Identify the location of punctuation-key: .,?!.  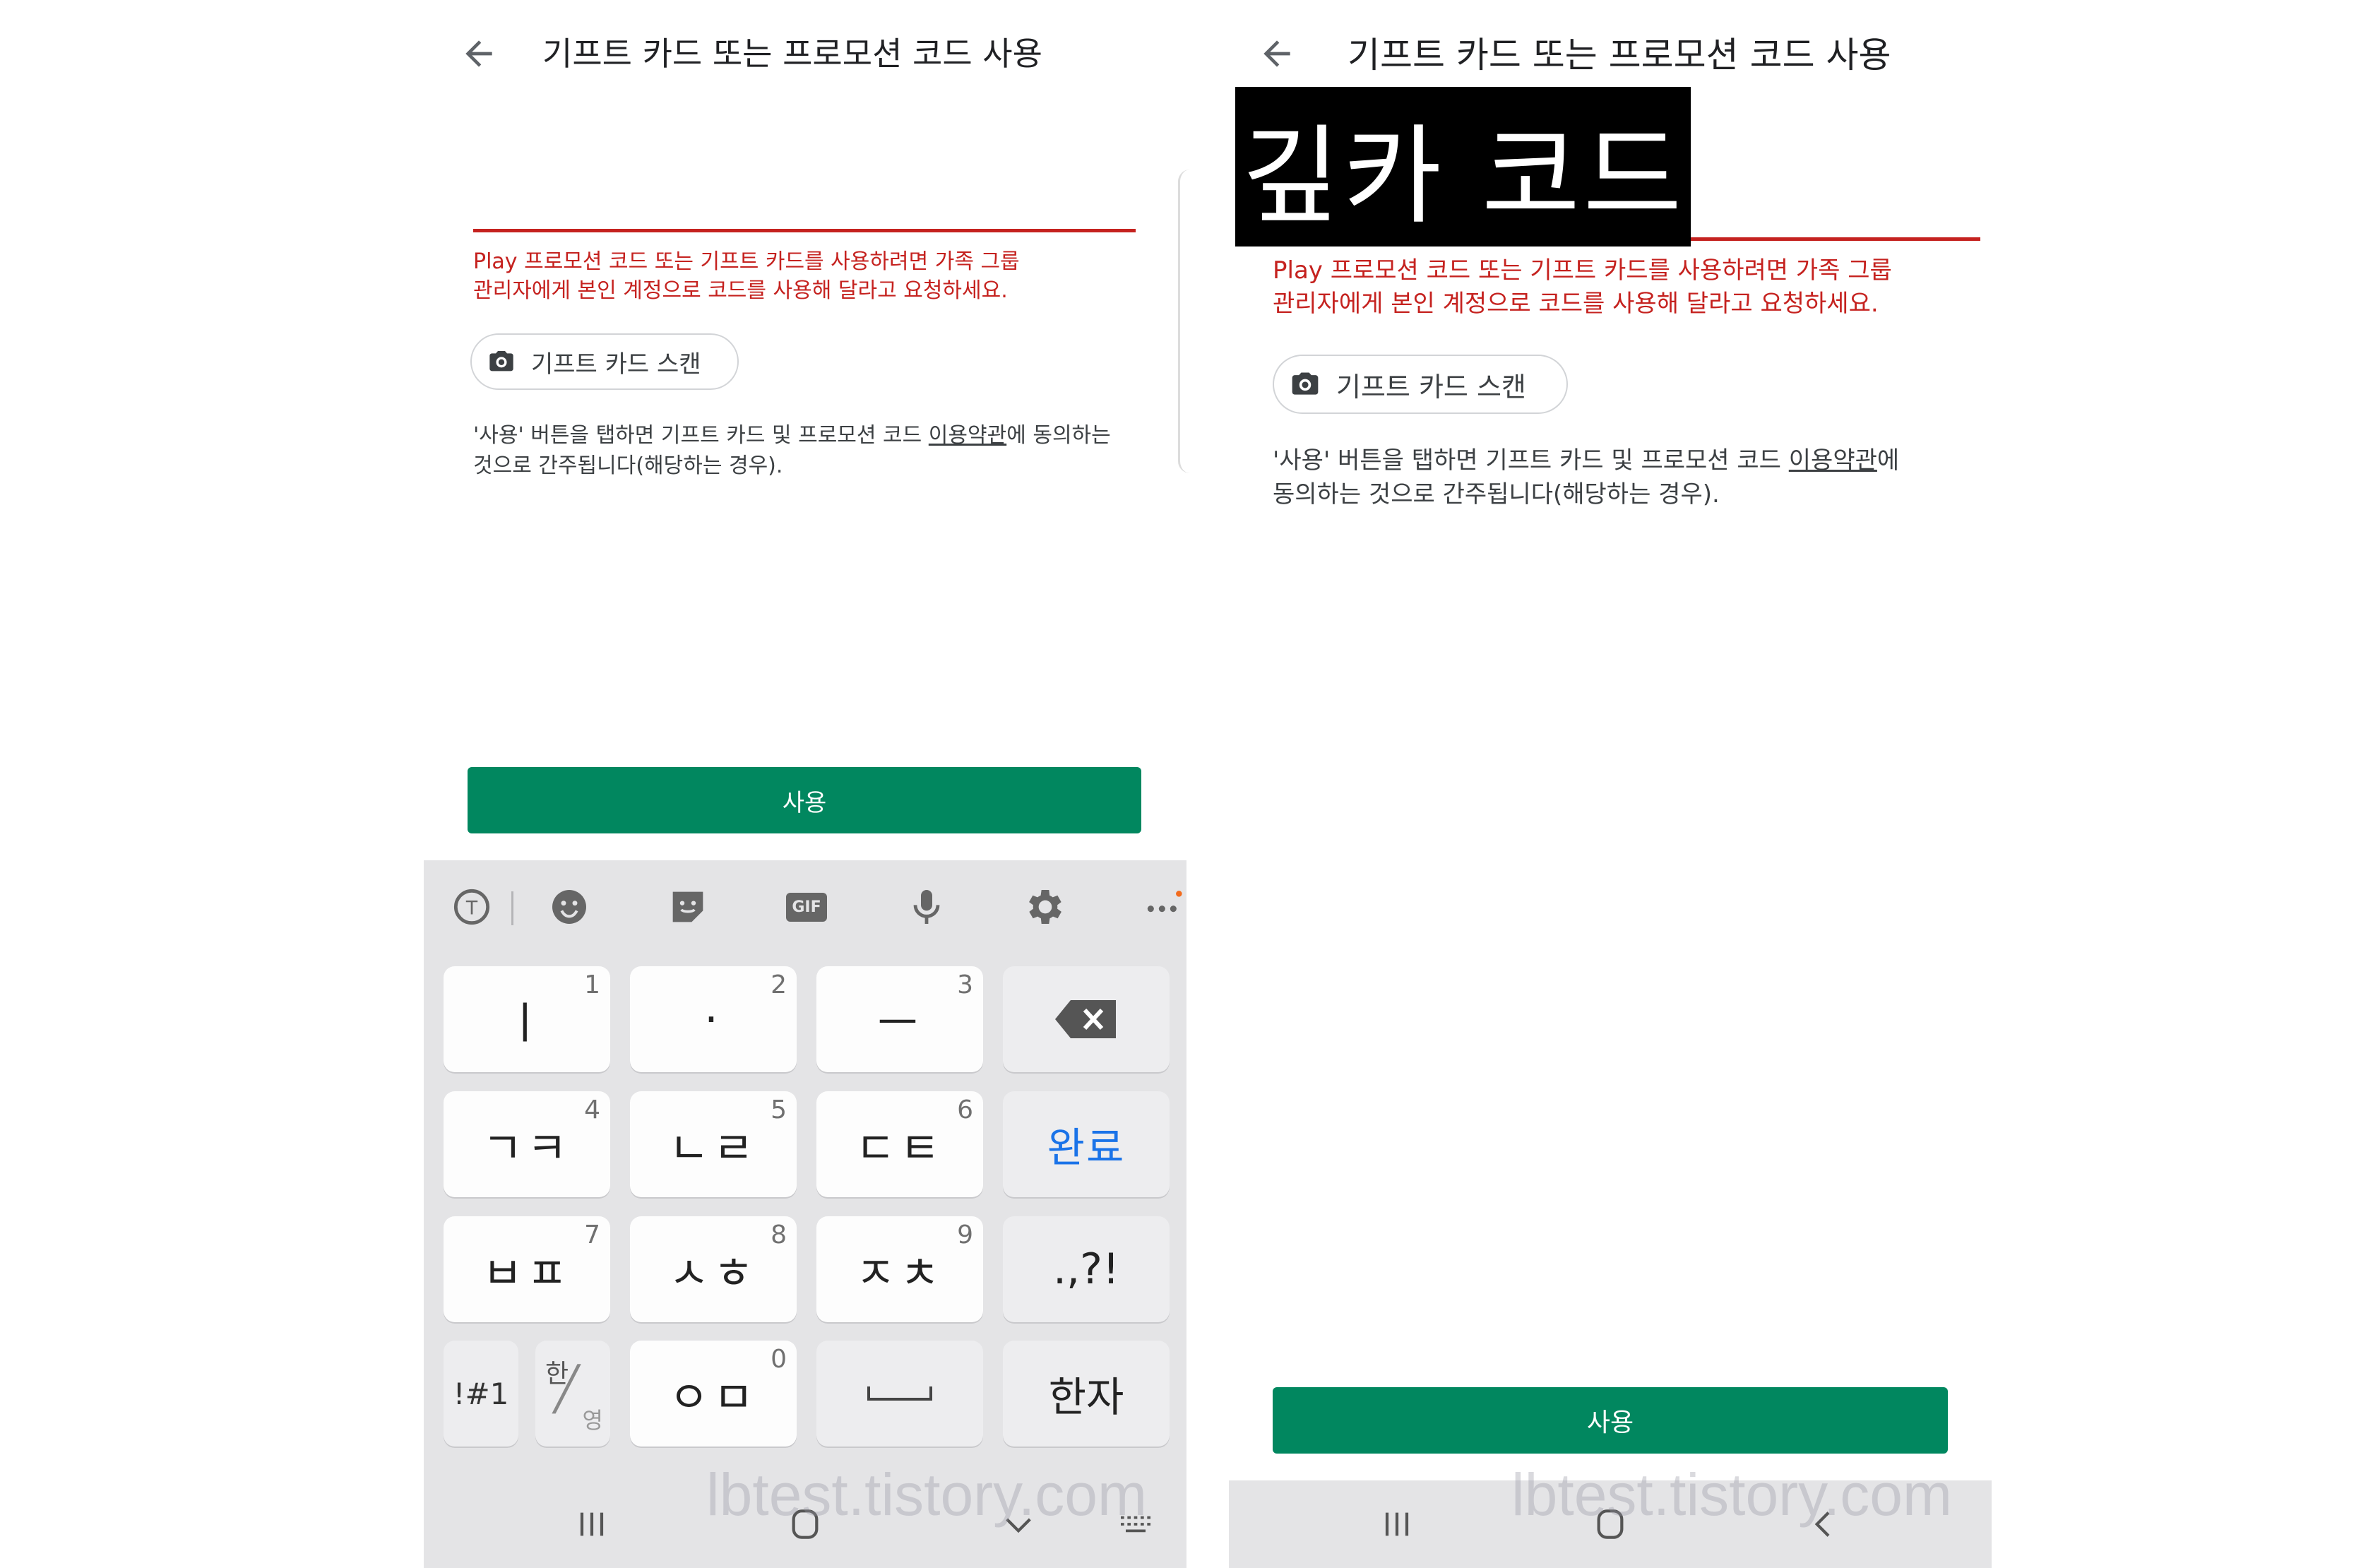
(1086, 1269).